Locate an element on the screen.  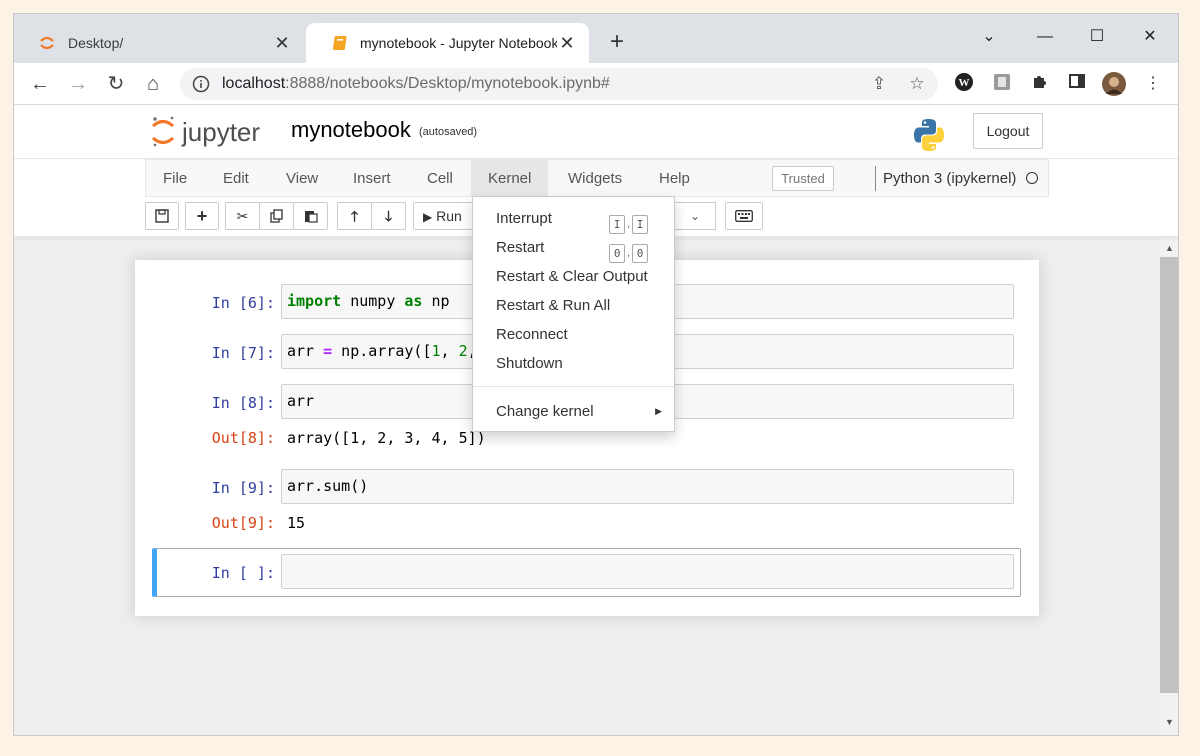
command-palette-button is located at coordinates (744, 216).